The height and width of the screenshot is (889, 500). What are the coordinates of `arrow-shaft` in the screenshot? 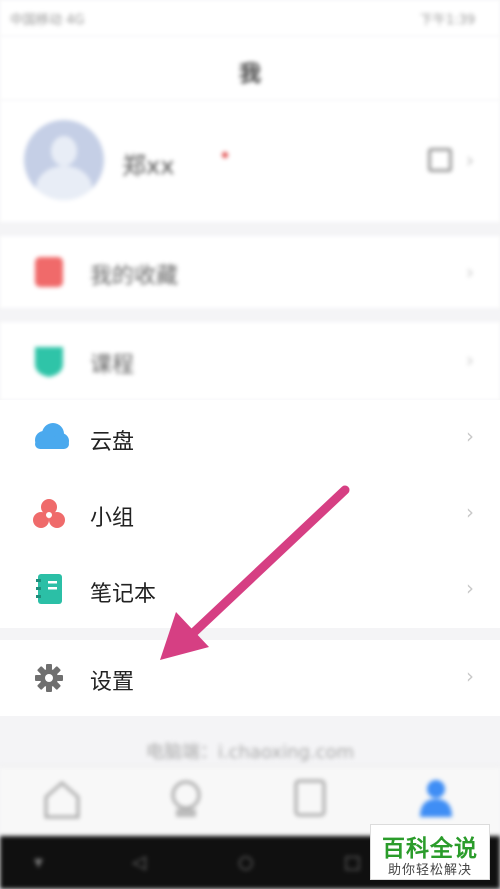 It's located at (267, 563).